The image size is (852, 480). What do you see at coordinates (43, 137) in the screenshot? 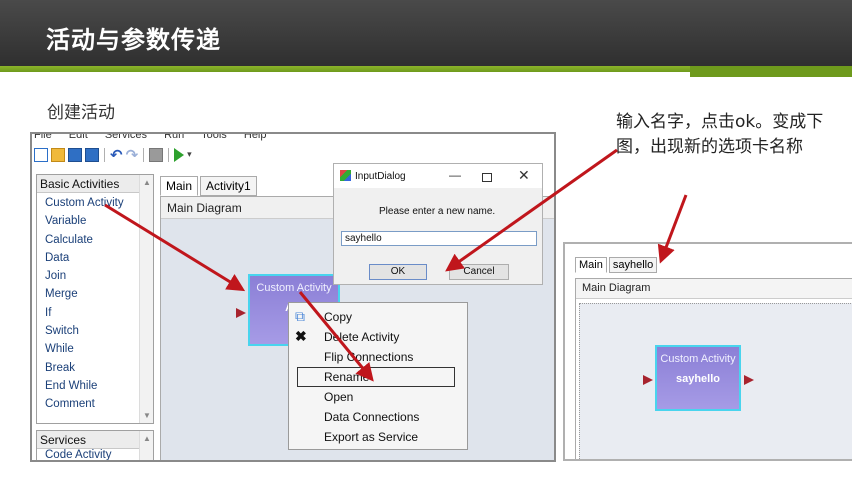
I see `menu-file: File` at bounding box center [43, 137].